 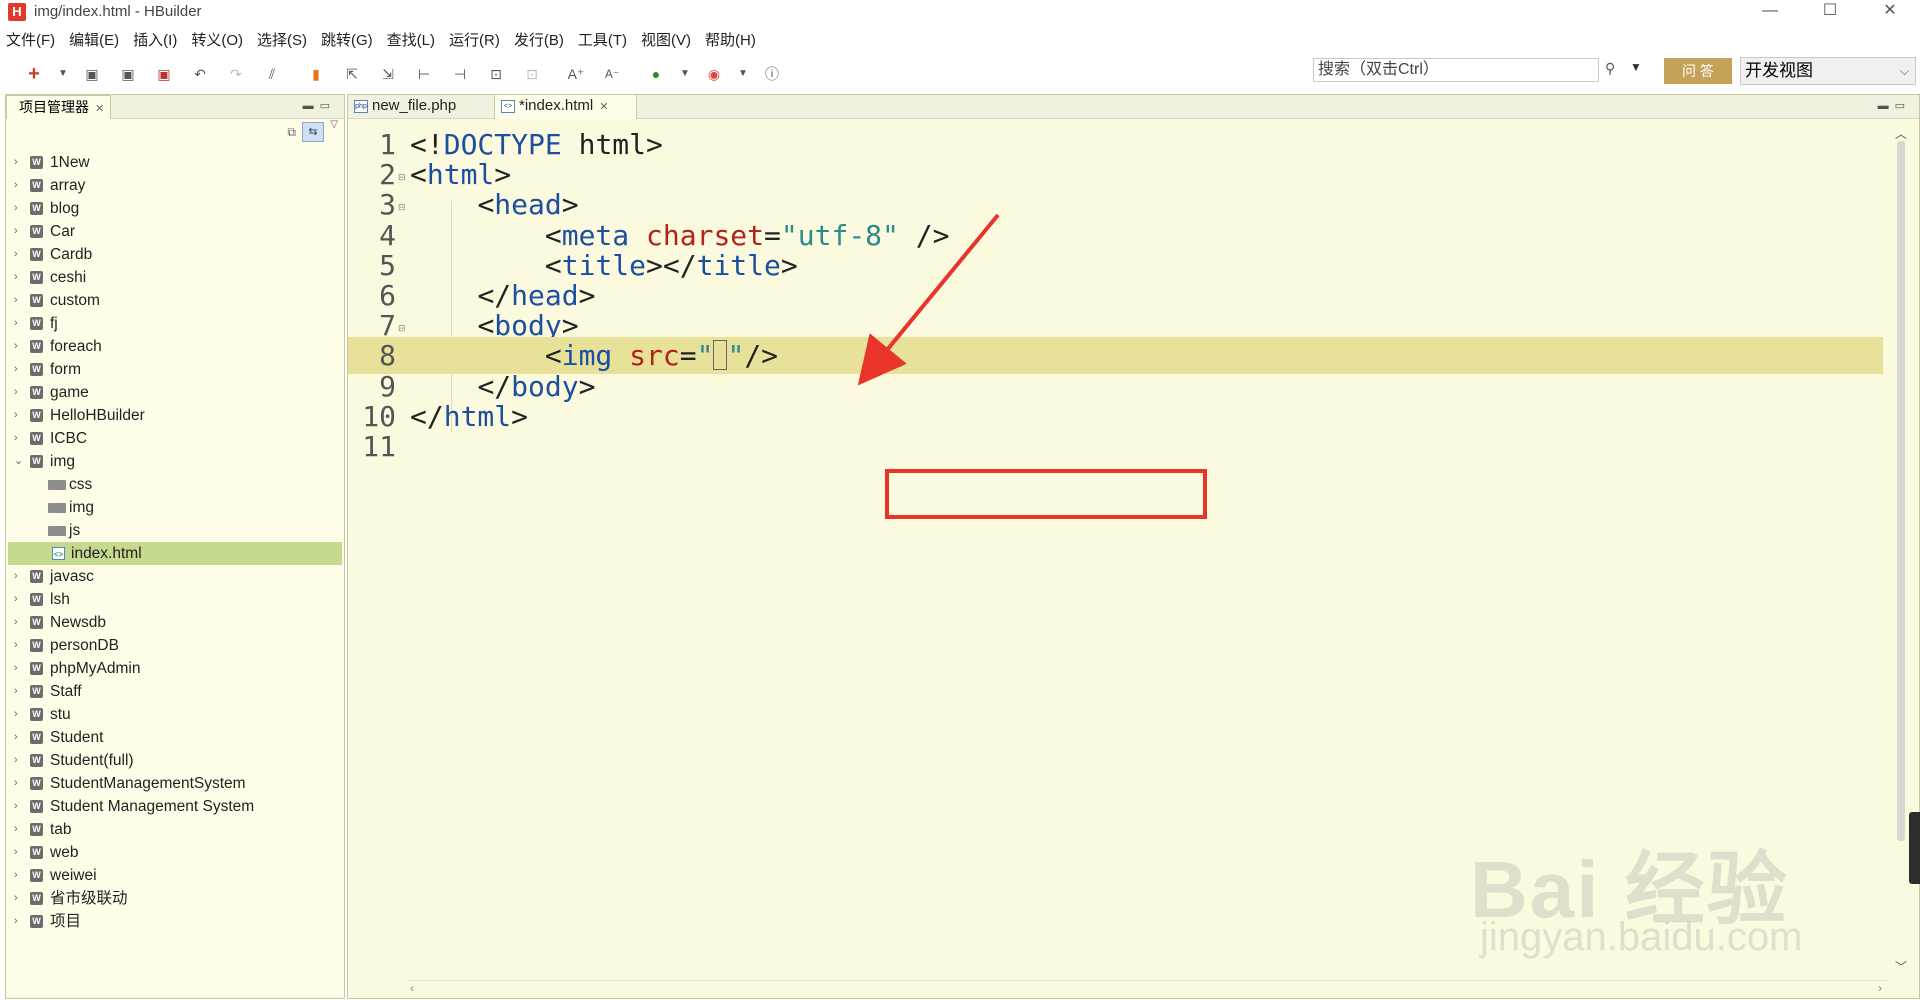 What do you see at coordinates (313, 132) in the screenshot?
I see `link-editor-icon: ⇆` at bounding box center [313, 132].